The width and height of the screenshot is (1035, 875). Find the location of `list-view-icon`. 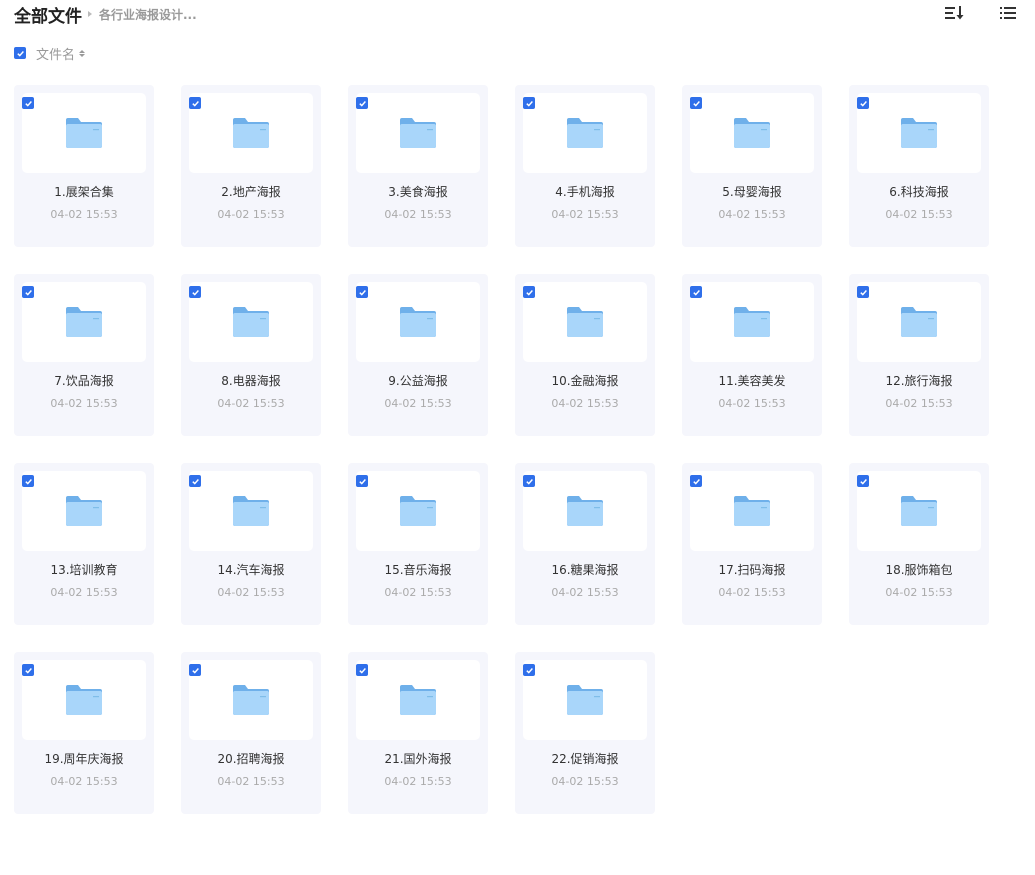

list-view-icon is located at coordinates (1009, 13).